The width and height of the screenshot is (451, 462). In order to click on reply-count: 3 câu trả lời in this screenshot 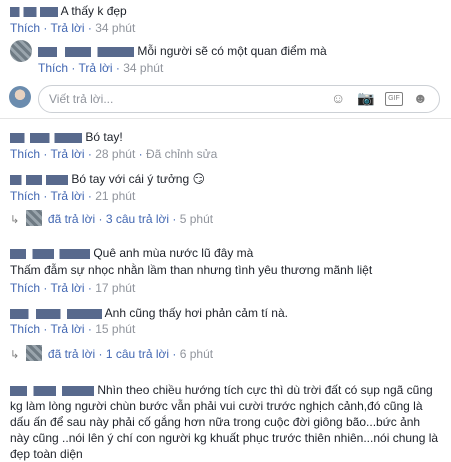, I will do `click(137, 219)`.